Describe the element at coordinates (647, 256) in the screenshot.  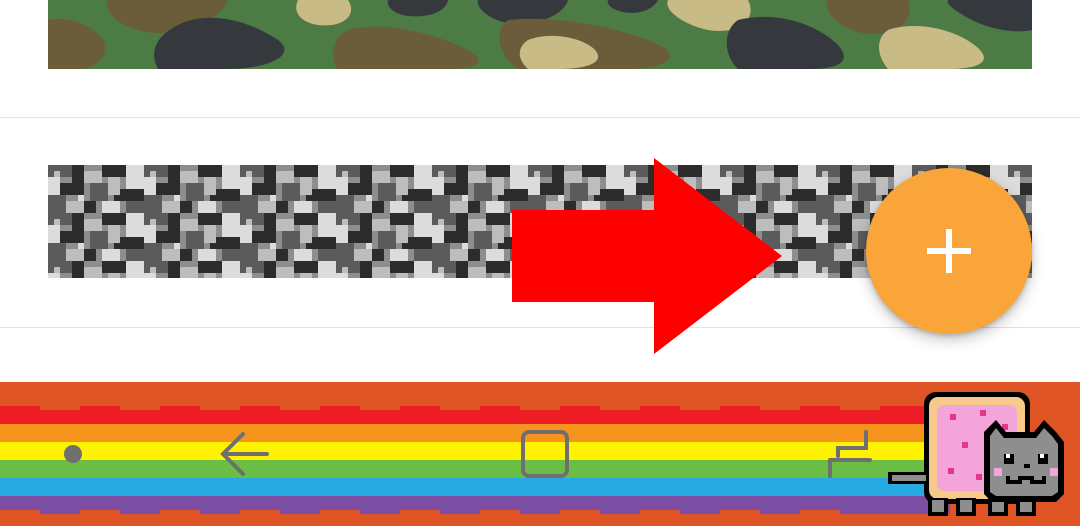
I see `right-arrow-icon` at that location.